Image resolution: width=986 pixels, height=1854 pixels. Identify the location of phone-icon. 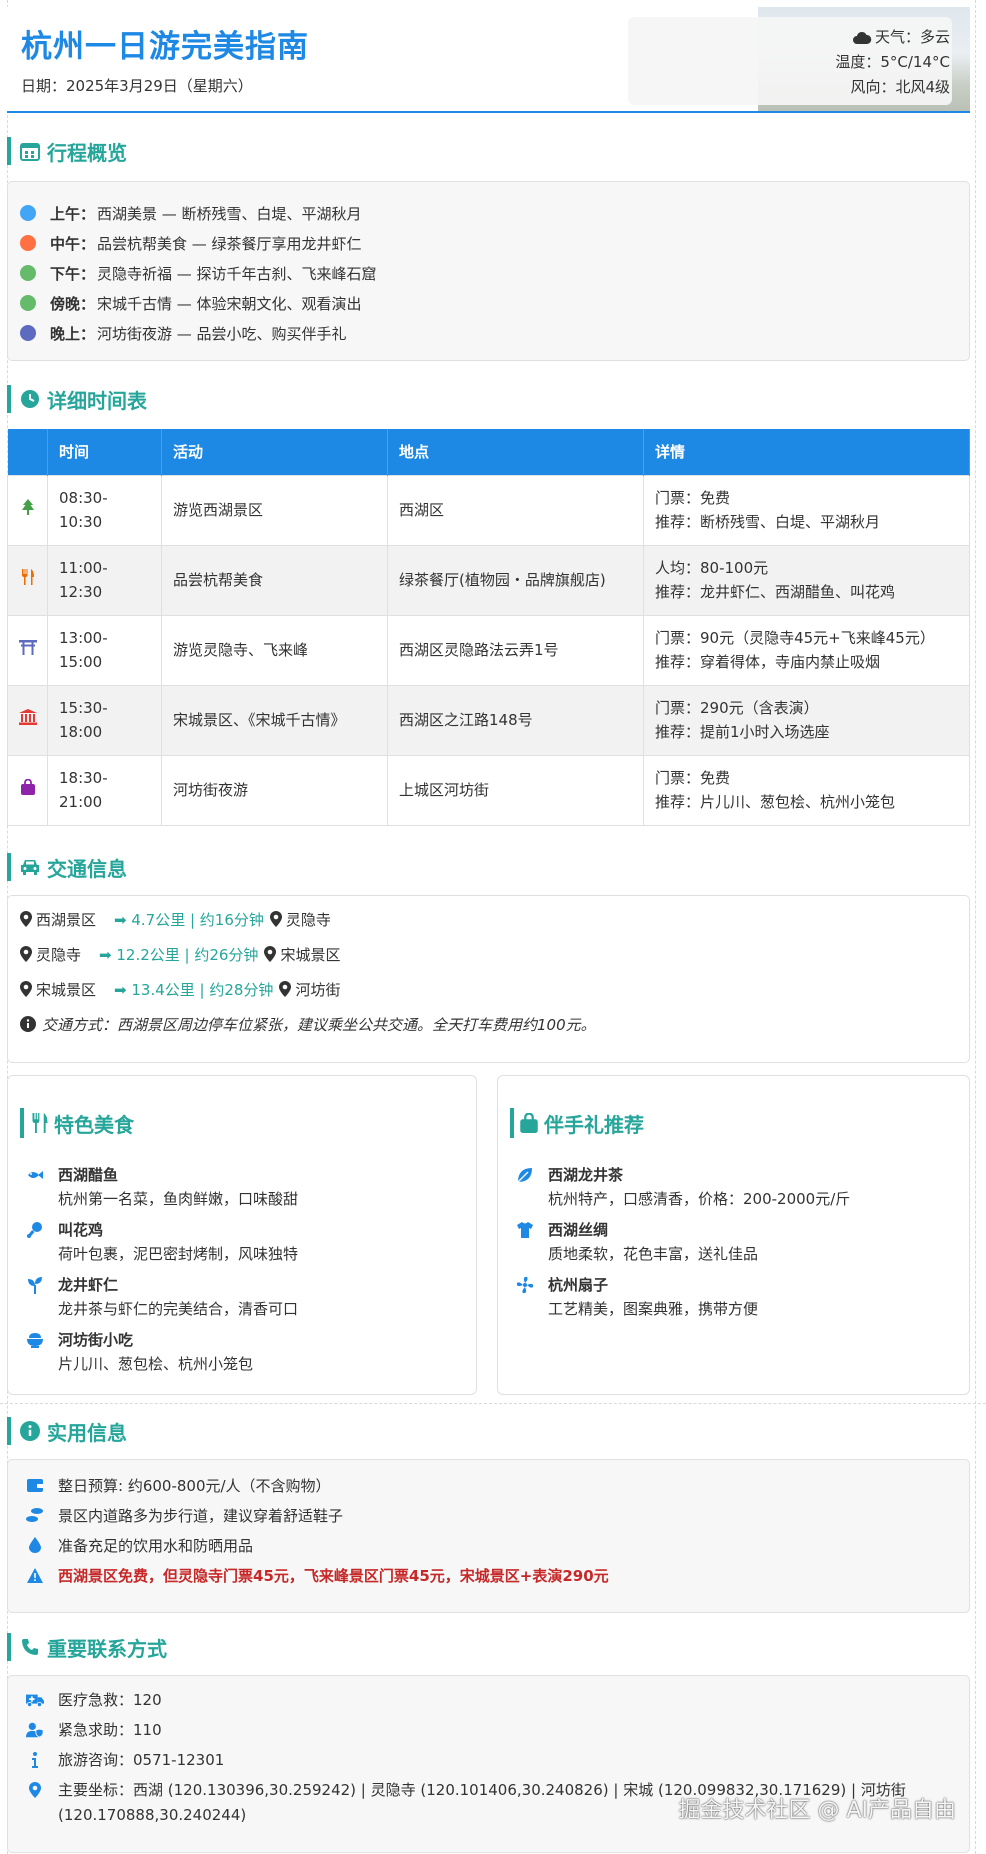
(30, 1647).